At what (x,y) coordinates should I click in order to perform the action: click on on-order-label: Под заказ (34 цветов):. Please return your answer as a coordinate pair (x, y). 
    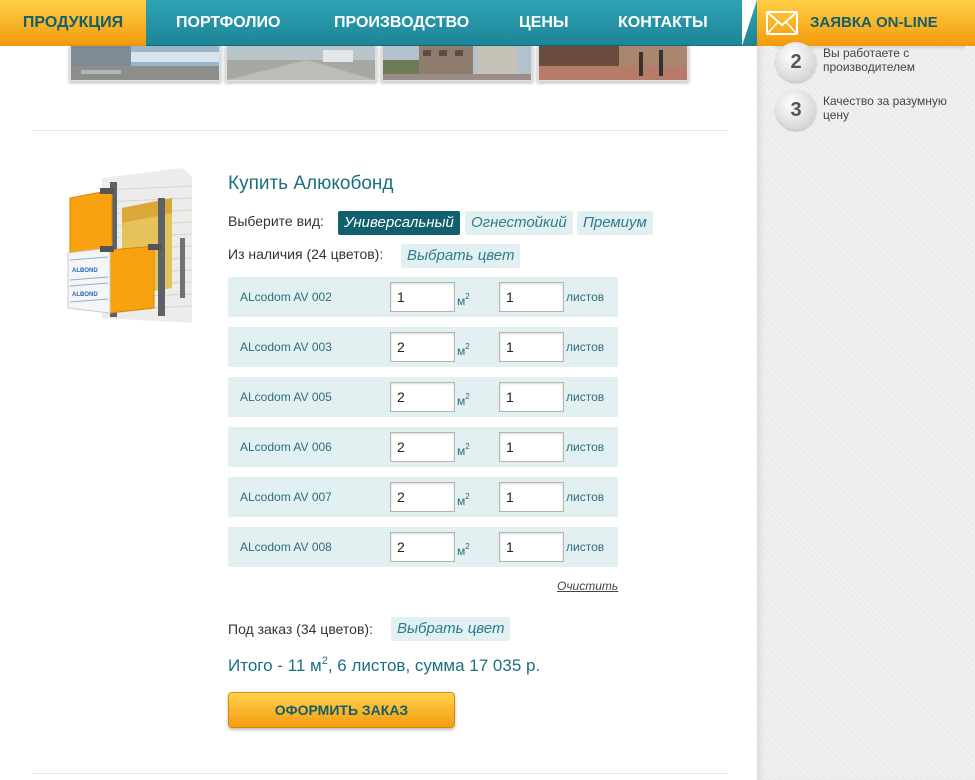
    Looking at the image, I should click on (300, 629).